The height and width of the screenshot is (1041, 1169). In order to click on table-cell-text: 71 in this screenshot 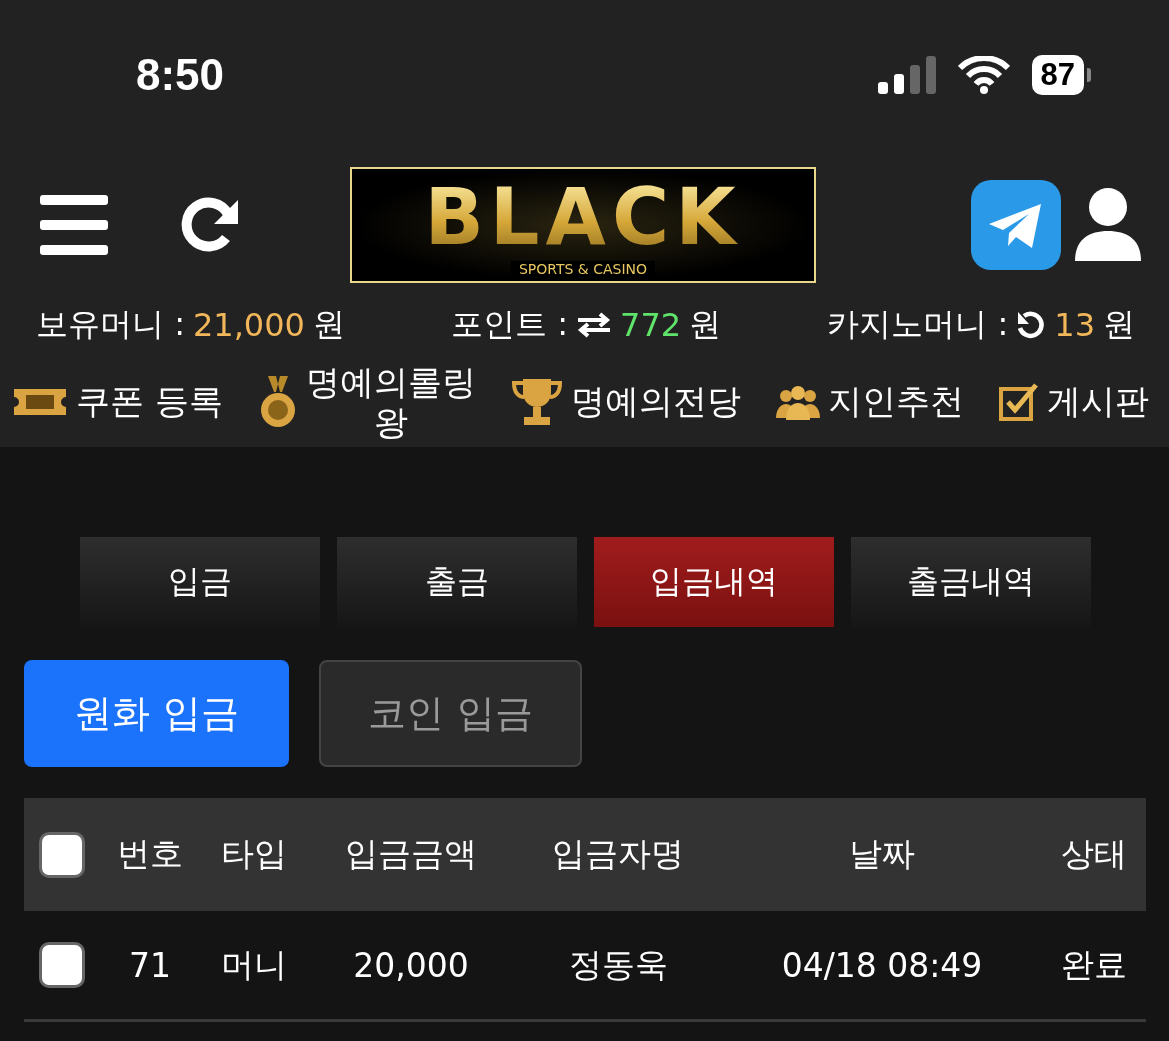, I will do `click(150, 965)`.